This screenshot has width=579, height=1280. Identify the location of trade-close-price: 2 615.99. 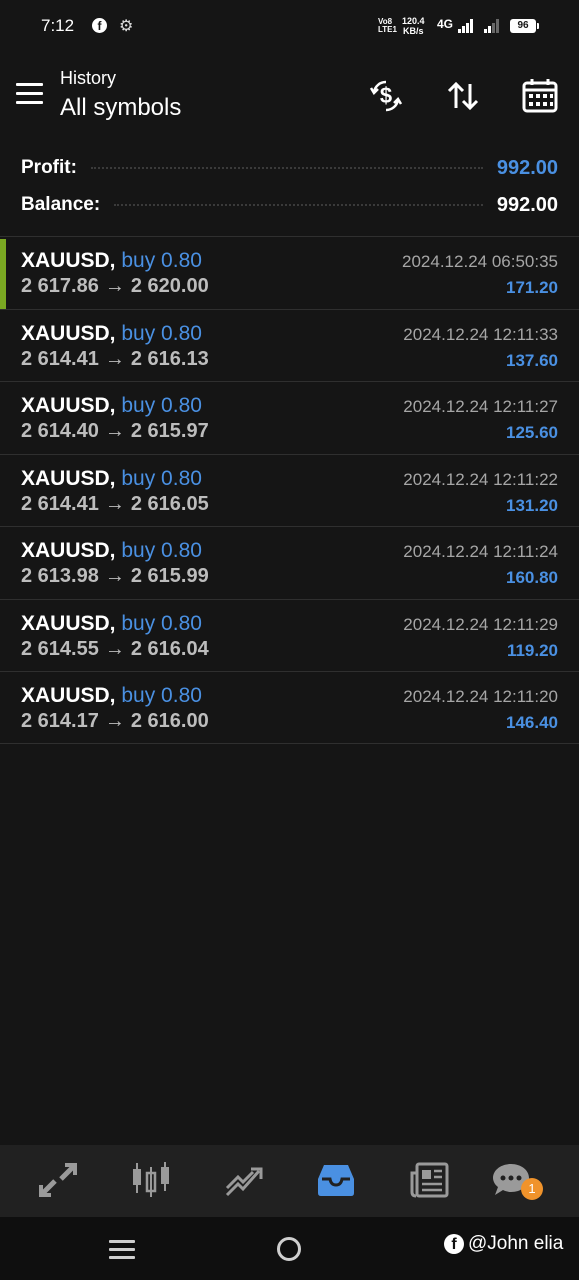
(169, 576).